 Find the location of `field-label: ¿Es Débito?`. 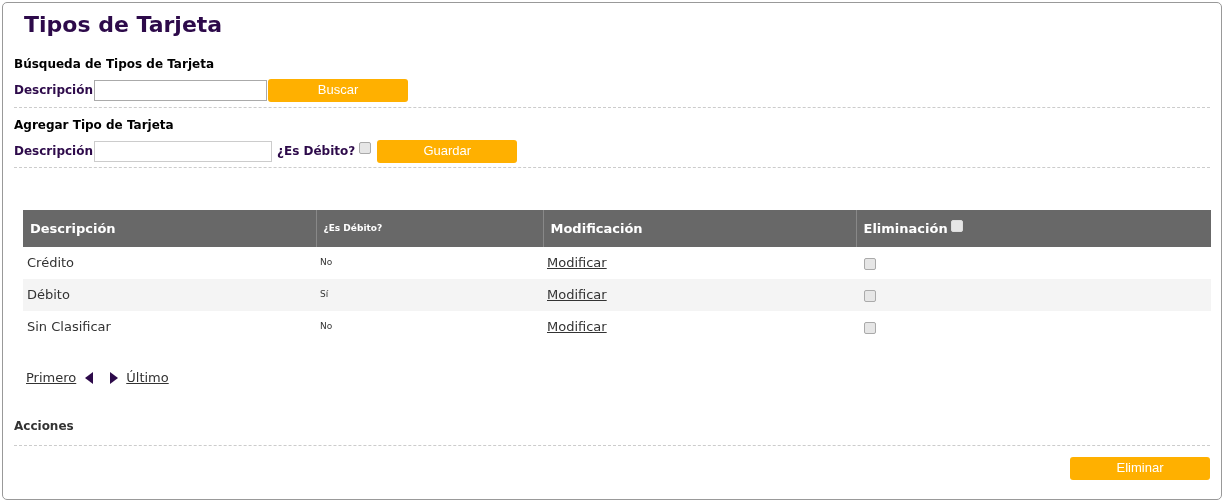

field-label: ¿Es Débito? is located at coordinates (316, 151).